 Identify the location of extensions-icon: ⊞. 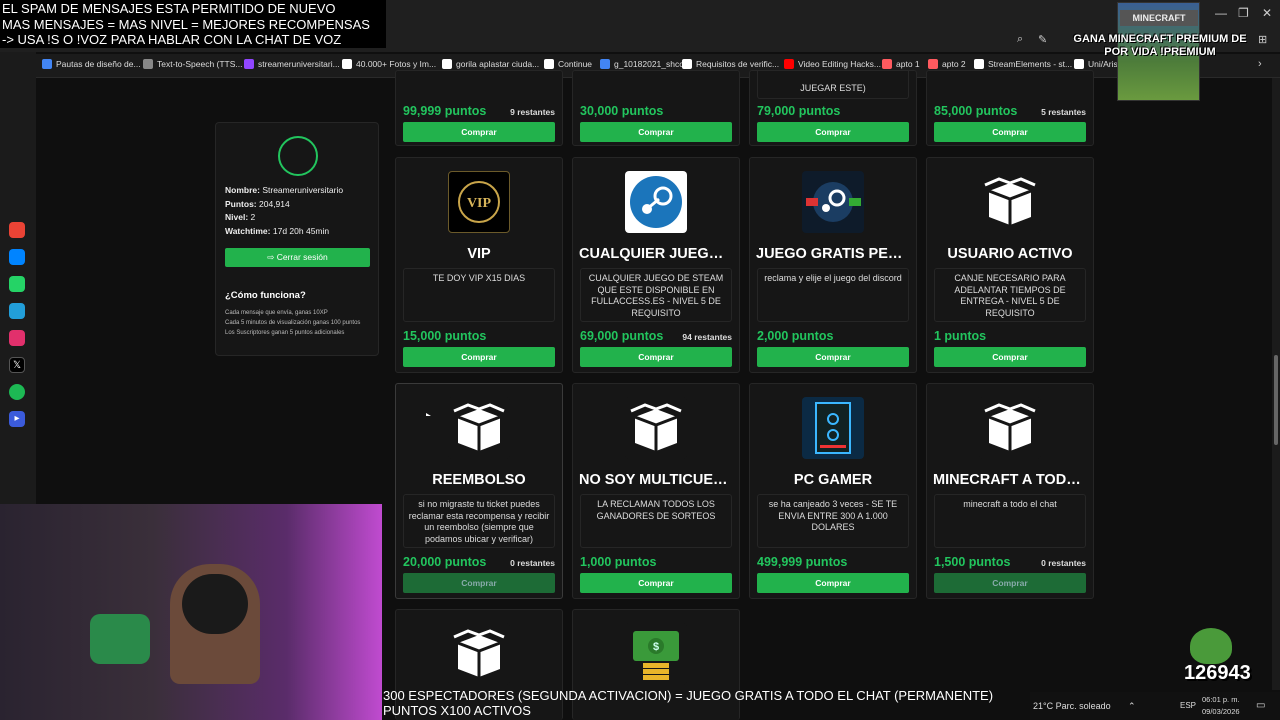
(1262, 39).